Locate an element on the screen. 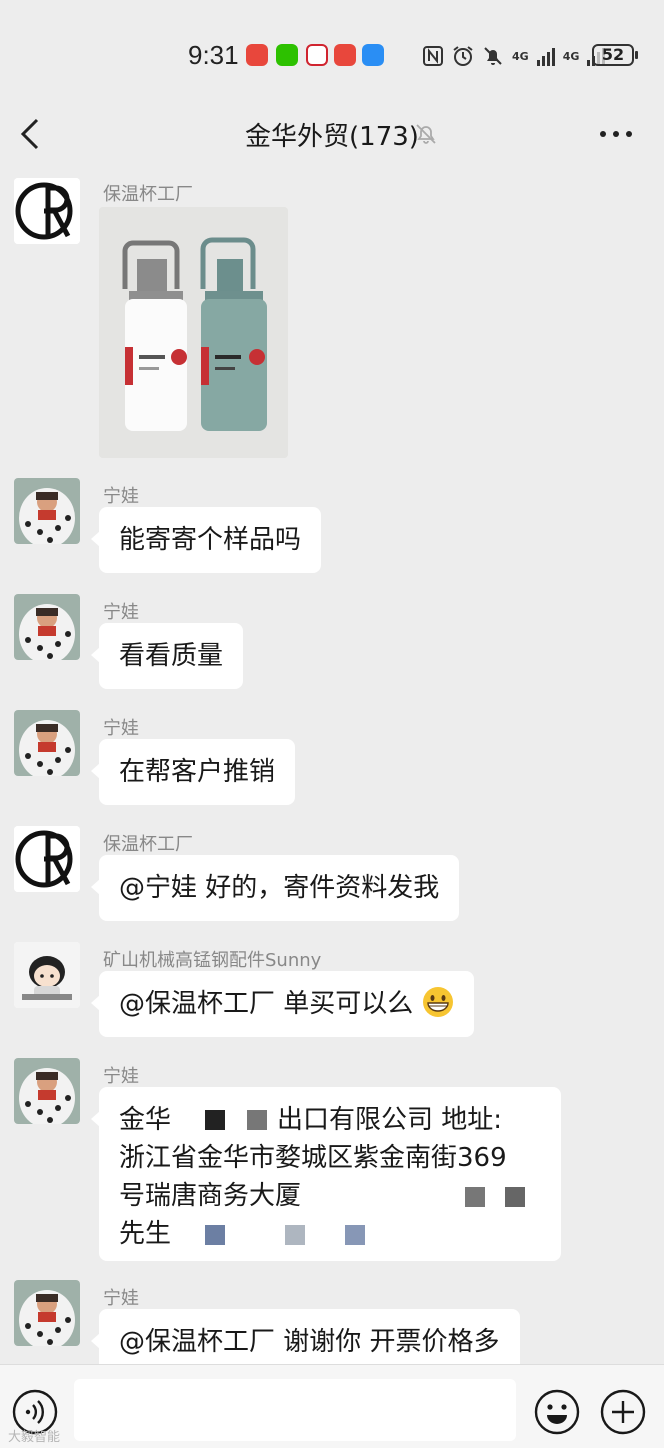 The image size is (664, 1448). message-text: 先生 is located at coordinates (145, 1234).